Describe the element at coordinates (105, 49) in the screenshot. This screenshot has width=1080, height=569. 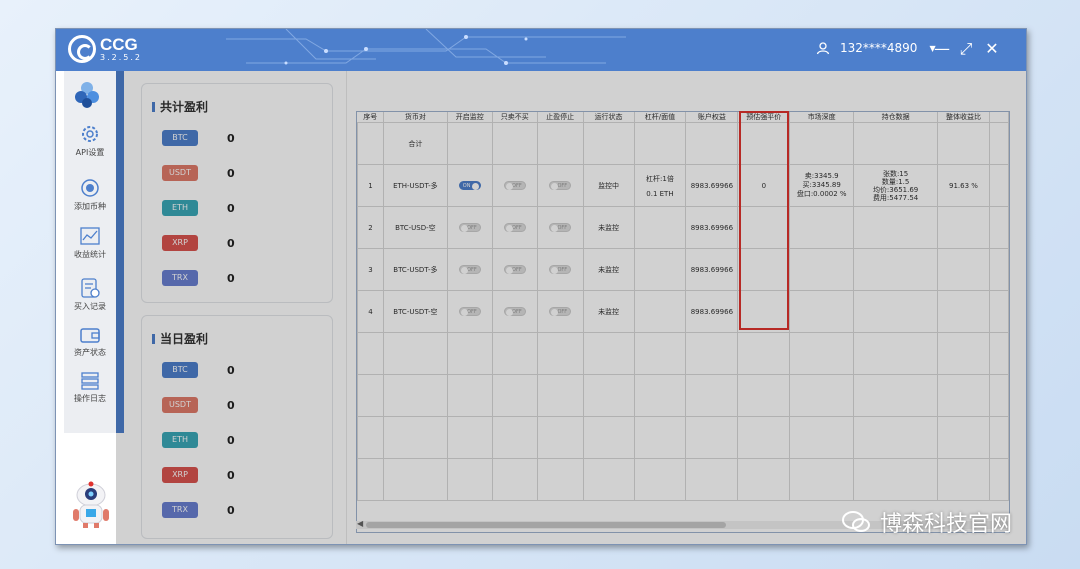
I see `app-logo: CCG 3.2.5.2` at that location.